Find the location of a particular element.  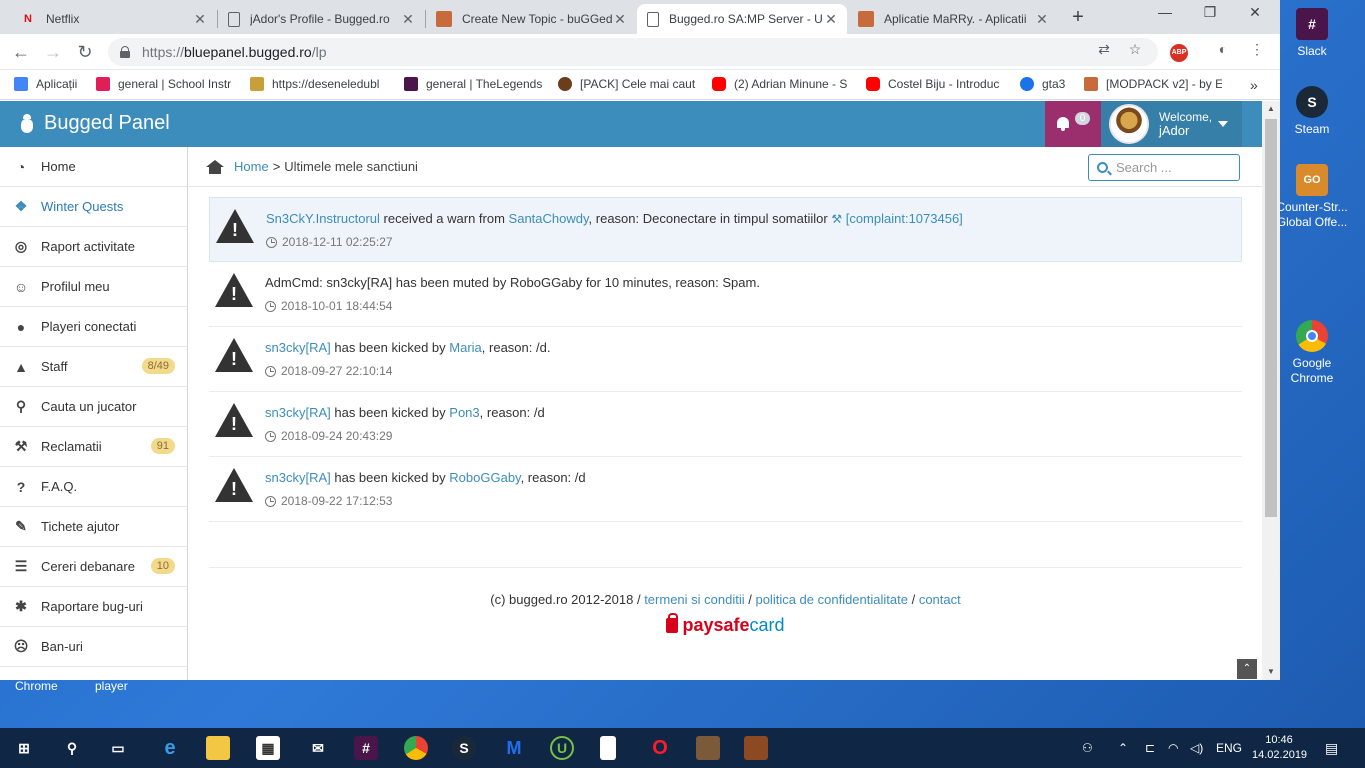

sidebar-item-ban-uri: ☹ Ban-uri is located at coordinates (93, 647).